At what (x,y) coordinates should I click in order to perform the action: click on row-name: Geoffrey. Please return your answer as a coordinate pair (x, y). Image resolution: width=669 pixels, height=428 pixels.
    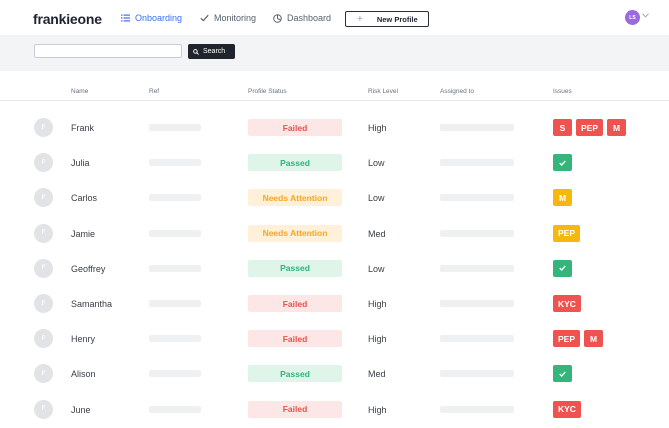
    Looking at the image, I should click on (88, 269).